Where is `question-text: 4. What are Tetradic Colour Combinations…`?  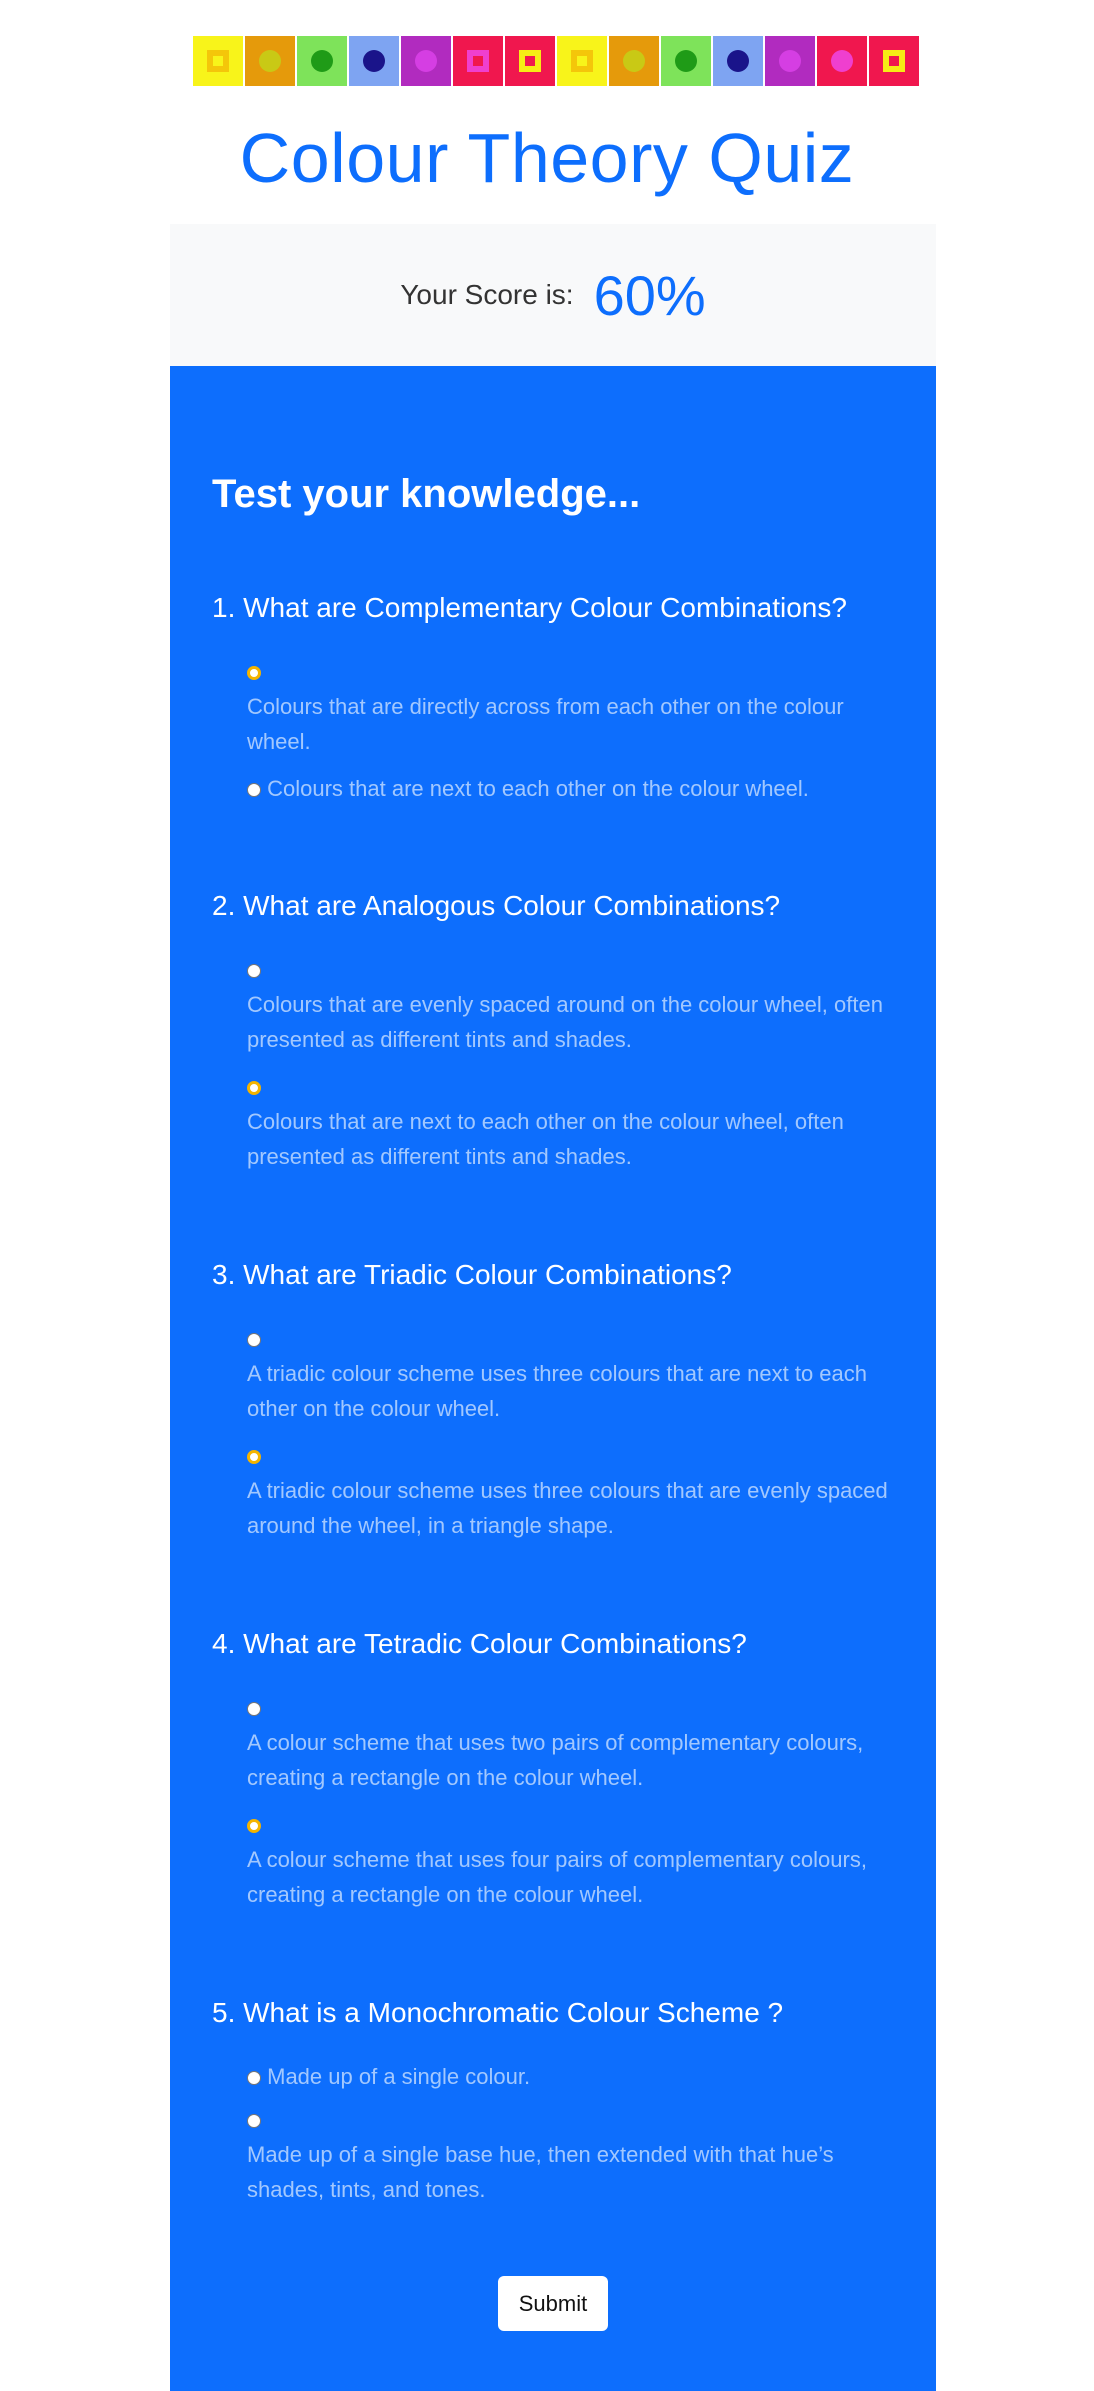 question-text: 4. What are Tetradic Colour Combinations… is located at coordinates (479, 1643).